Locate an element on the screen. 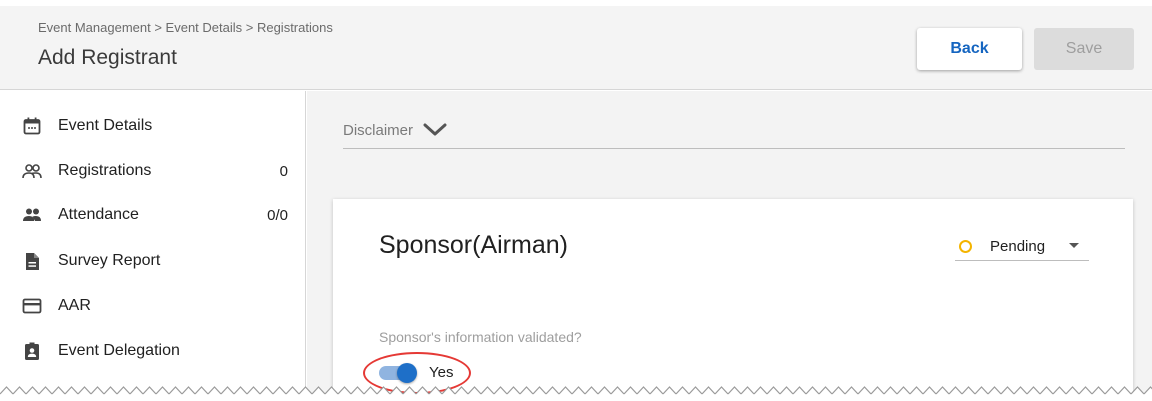 The width and height of the screenshot is (1152, 401). chevron-down-icon is located at coordinates (435, 132).